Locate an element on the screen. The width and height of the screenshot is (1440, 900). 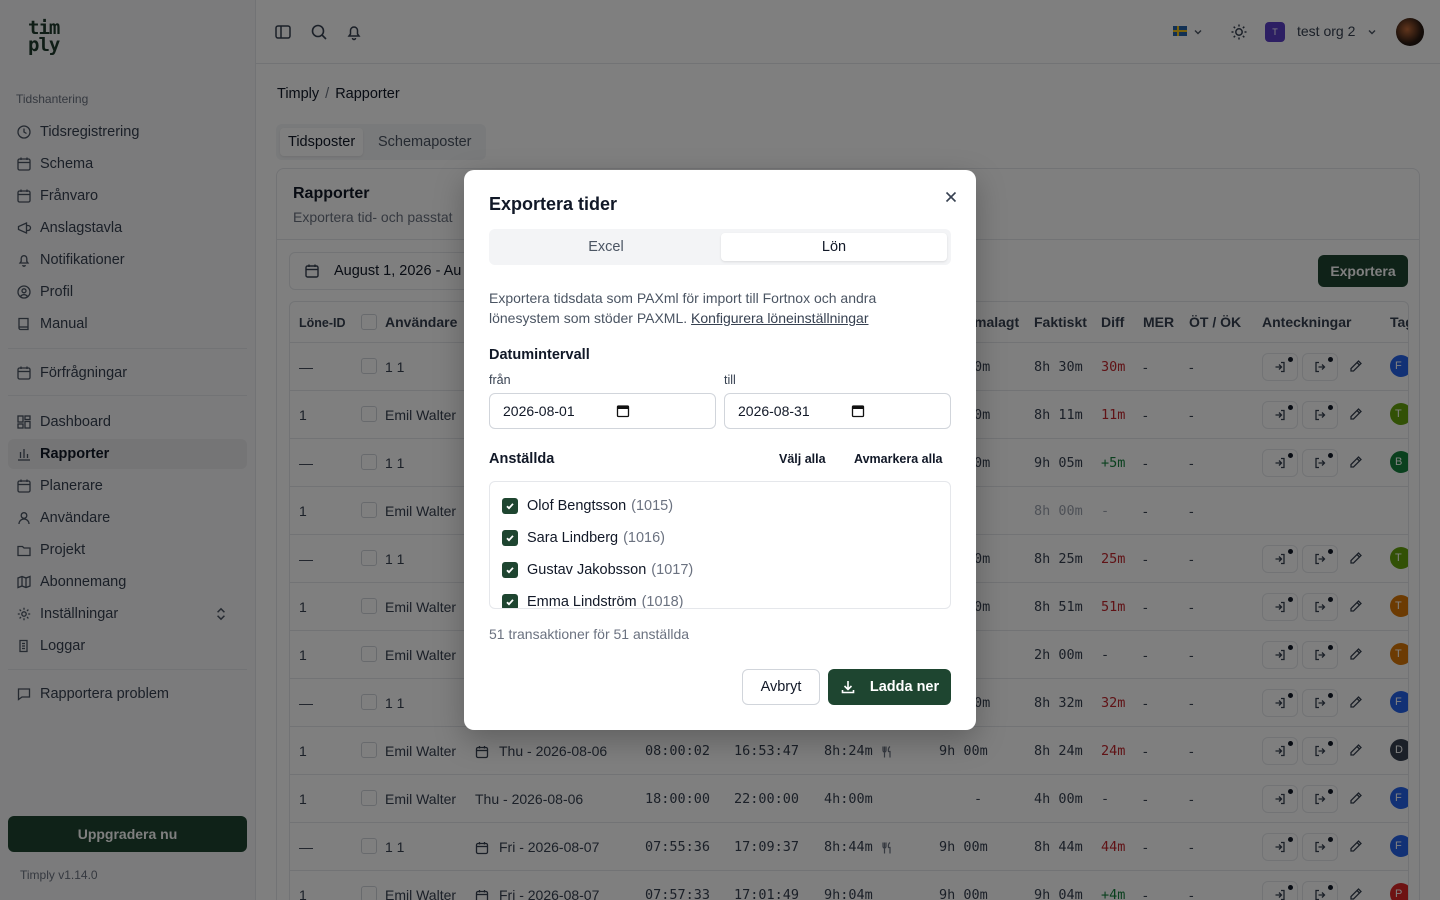
employee-item: Emma Lindström (1018) is located at coordinates (593, 600).